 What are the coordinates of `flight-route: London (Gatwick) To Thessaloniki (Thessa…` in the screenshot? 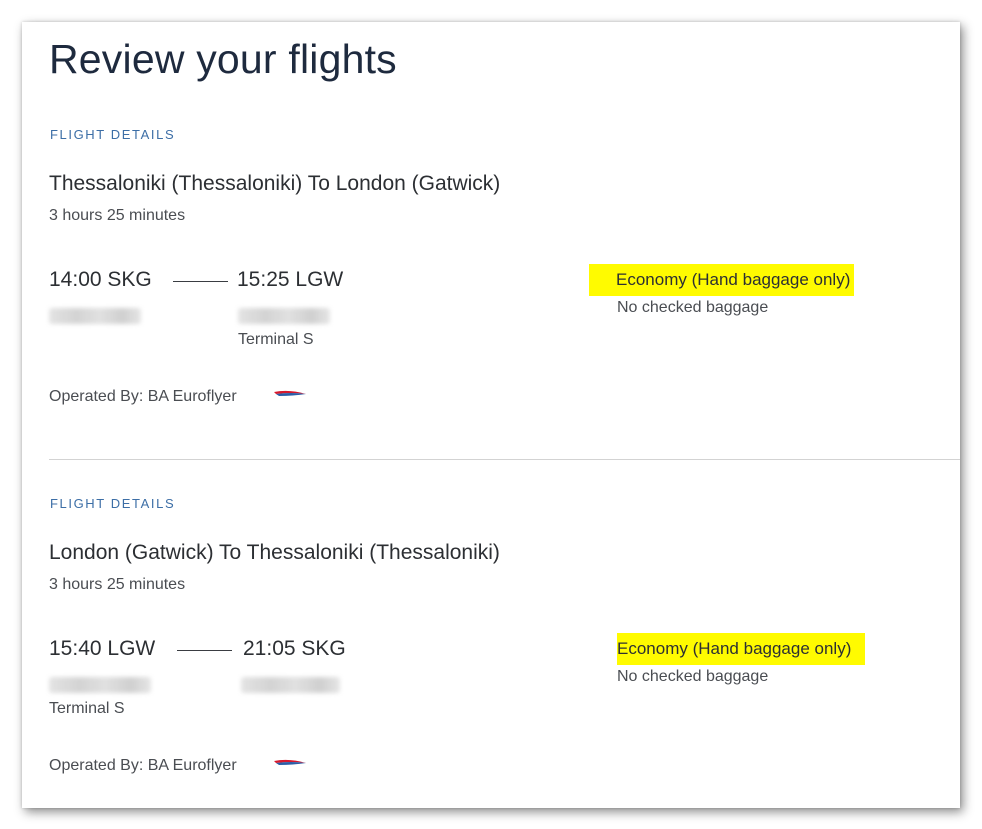 It's located at (274, 552).